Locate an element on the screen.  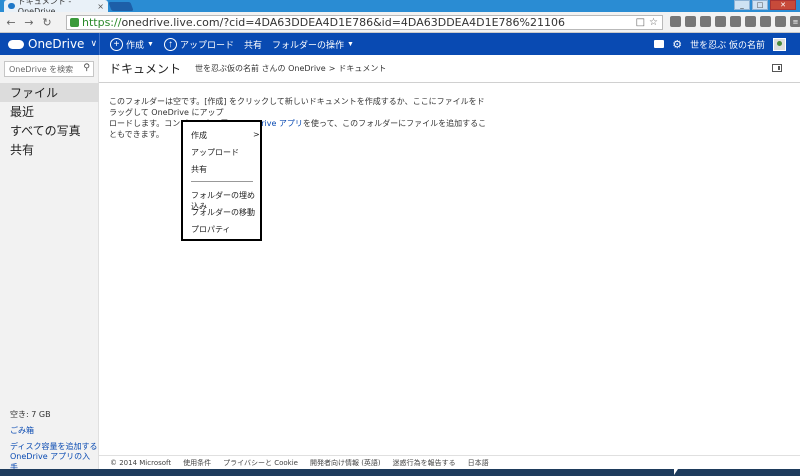
new-tab-button is located at coordinates (121, 6).